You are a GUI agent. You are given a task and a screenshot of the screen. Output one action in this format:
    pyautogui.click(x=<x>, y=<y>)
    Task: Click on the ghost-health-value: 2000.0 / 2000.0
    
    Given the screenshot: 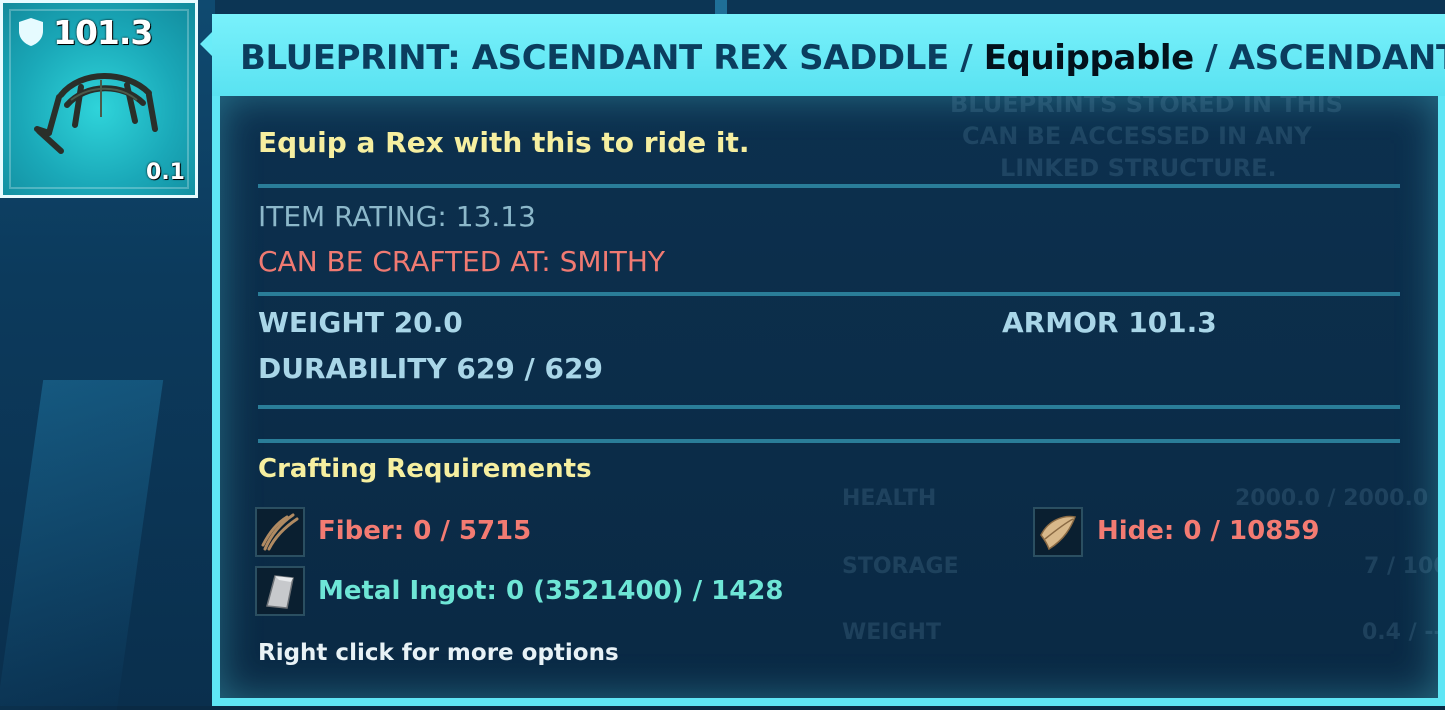 What is the action you would take?
    pyautogui.click(x=1332, y=498)
    